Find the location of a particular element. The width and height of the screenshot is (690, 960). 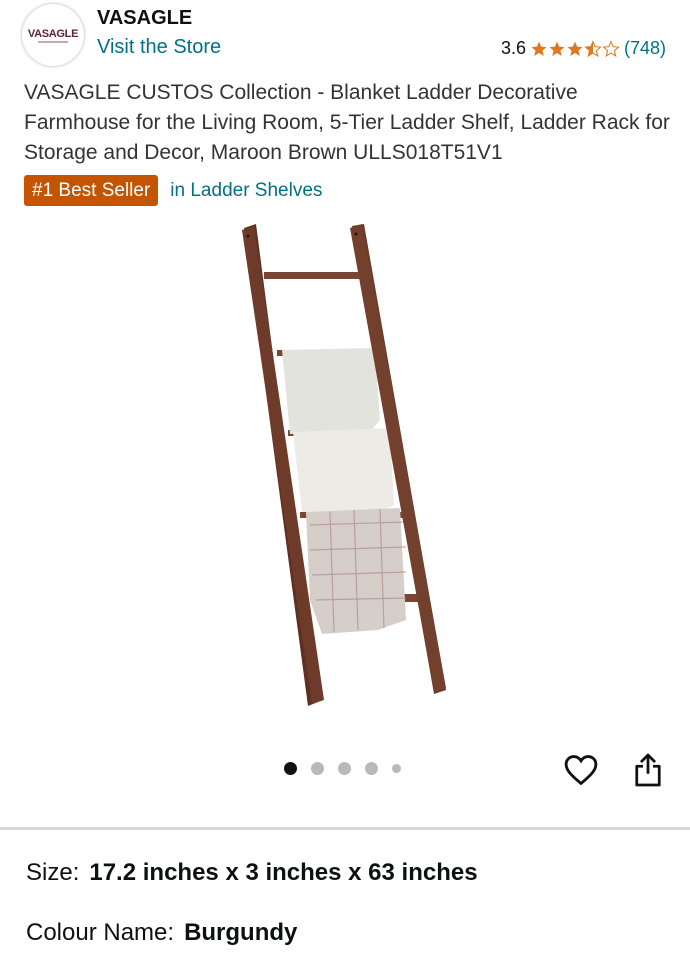

rating-value: 3.6 is located at coordinates (513, 48).